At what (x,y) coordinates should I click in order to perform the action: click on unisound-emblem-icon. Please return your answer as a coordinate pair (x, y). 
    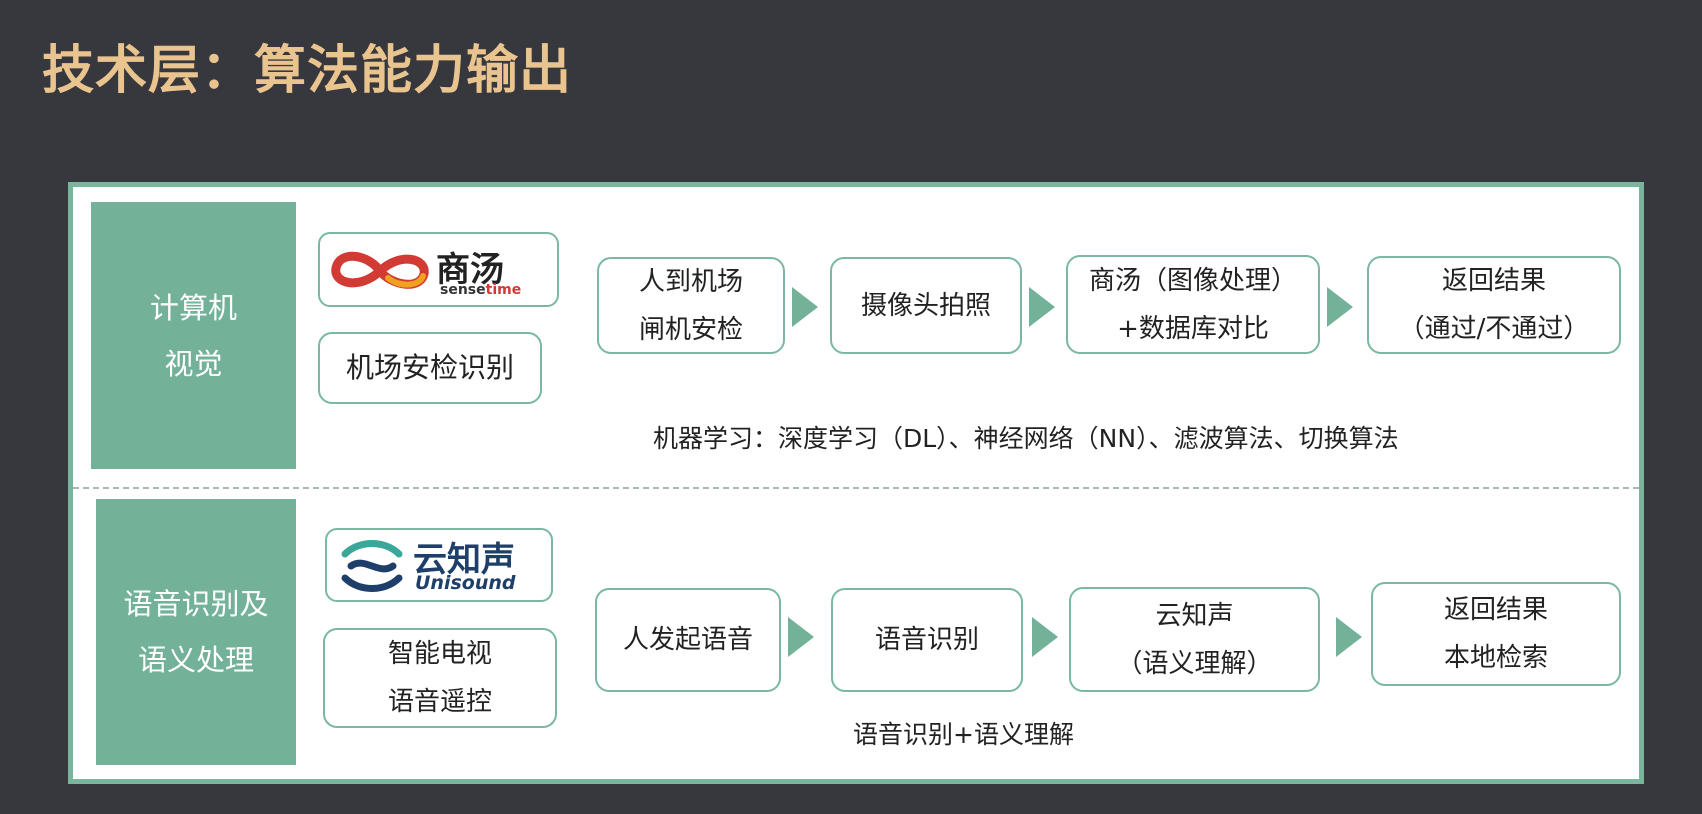
    Looking at the image, I should click on (372, 566).